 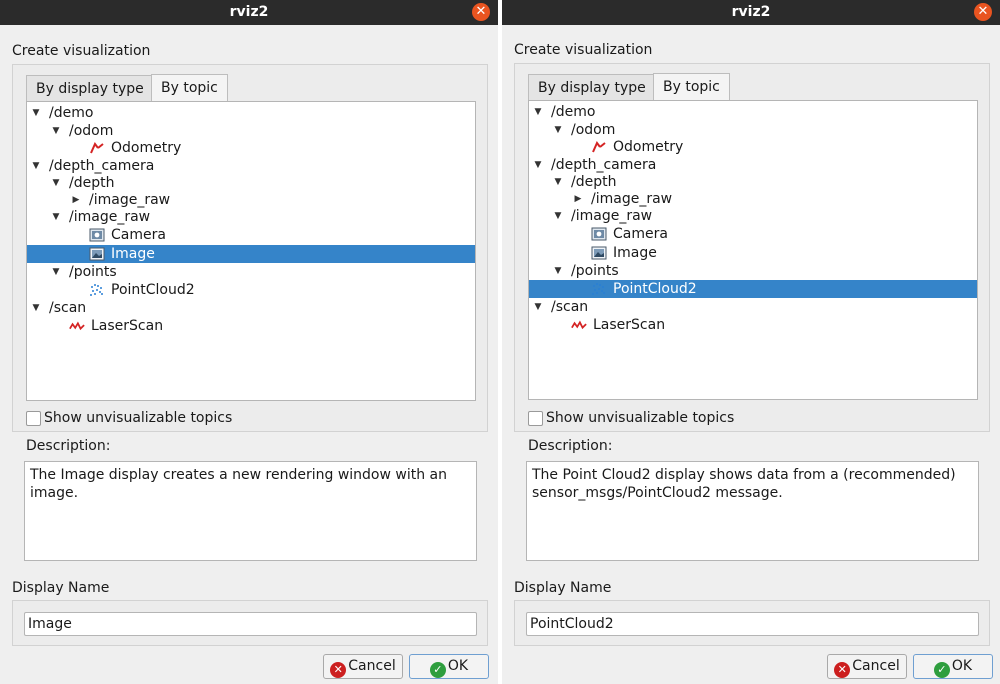 What do you see at coordinates (599, 234) in the screenshot?
I see `camera-icon` at bounding box center [599, 234].